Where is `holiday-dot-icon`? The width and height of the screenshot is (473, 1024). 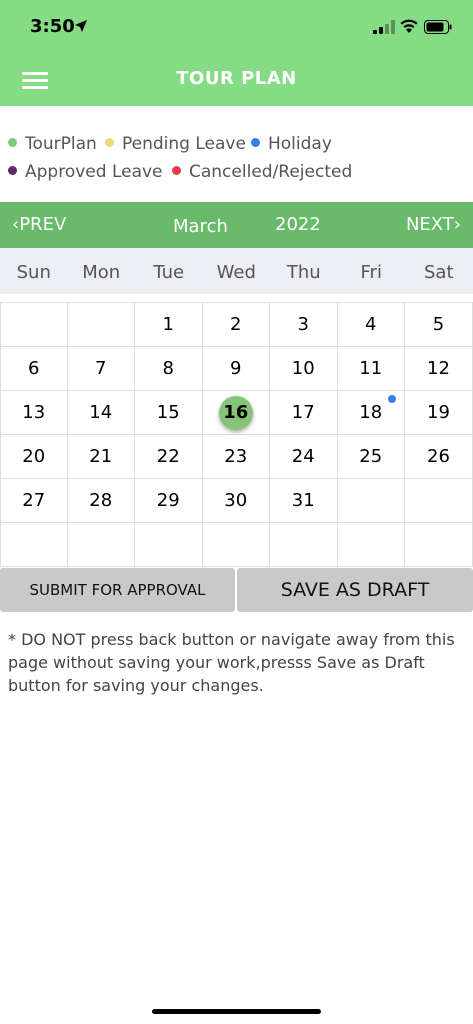 holiday-dot-icon is located at coordinates (255, 142).